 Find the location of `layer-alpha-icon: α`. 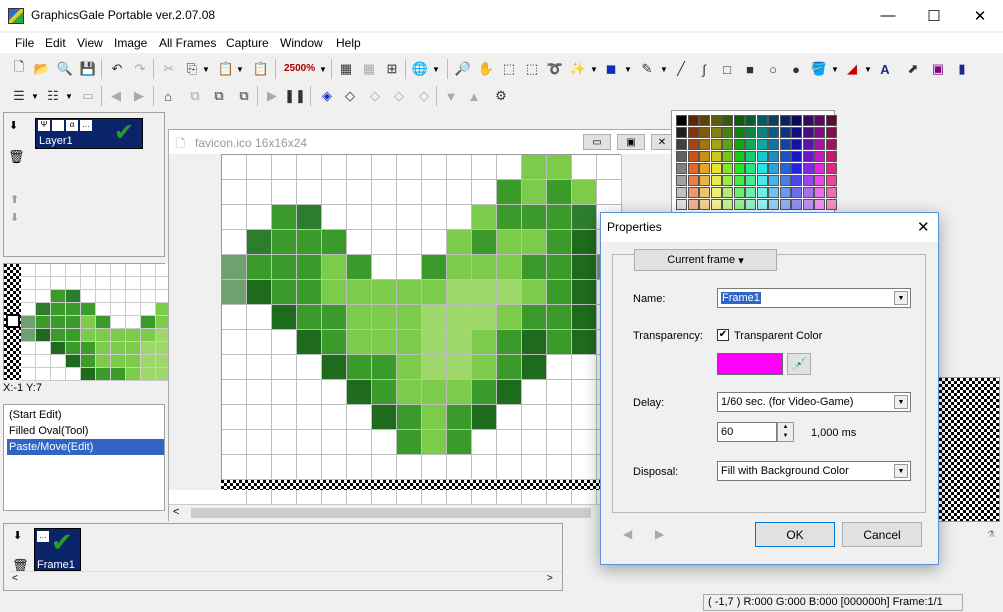

layer-alpha-icon: α is located at coordinates (72, 125).